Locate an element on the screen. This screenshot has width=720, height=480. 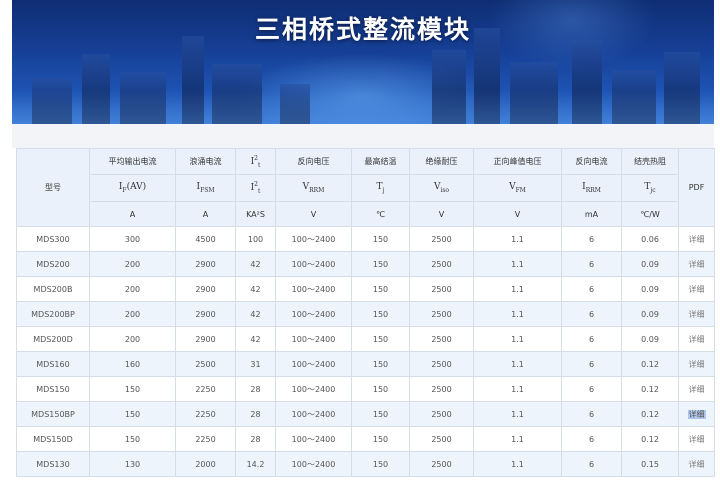
value-cell: 160 is located at coordinates (132, 364).